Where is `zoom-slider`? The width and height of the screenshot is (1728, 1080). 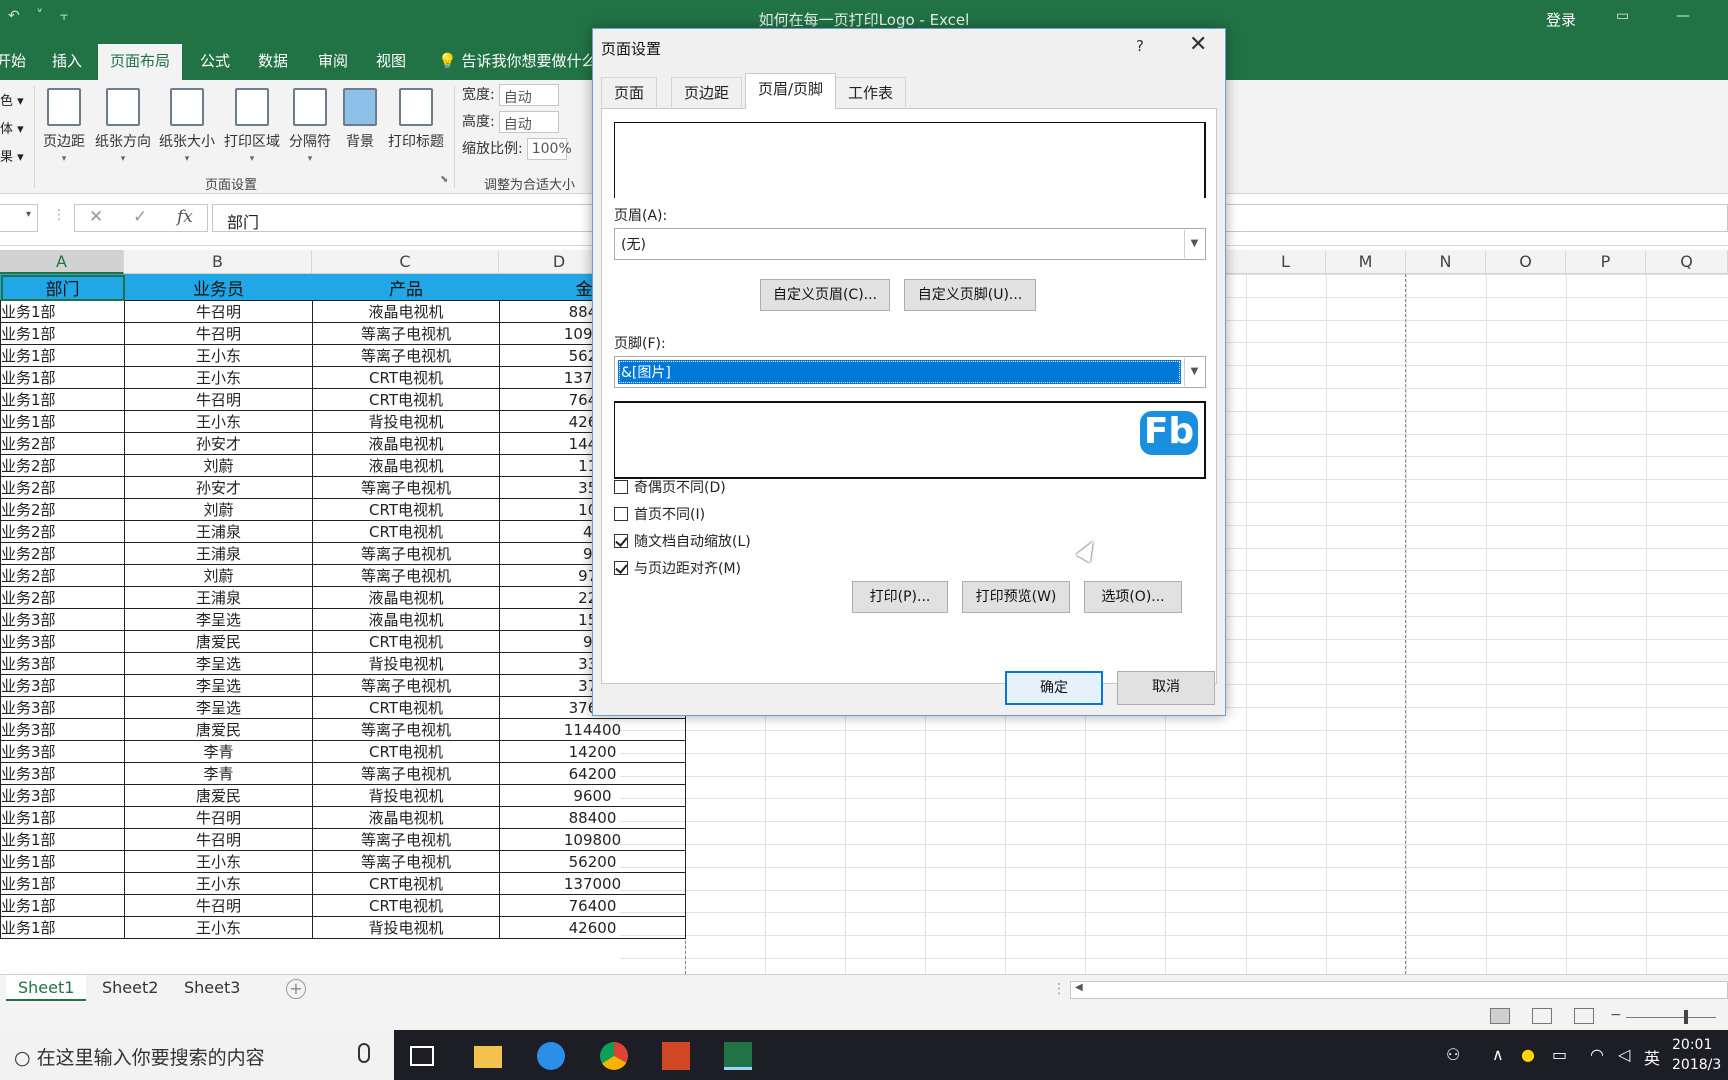
zoom-slider is located at coordinates (1671, 1017).